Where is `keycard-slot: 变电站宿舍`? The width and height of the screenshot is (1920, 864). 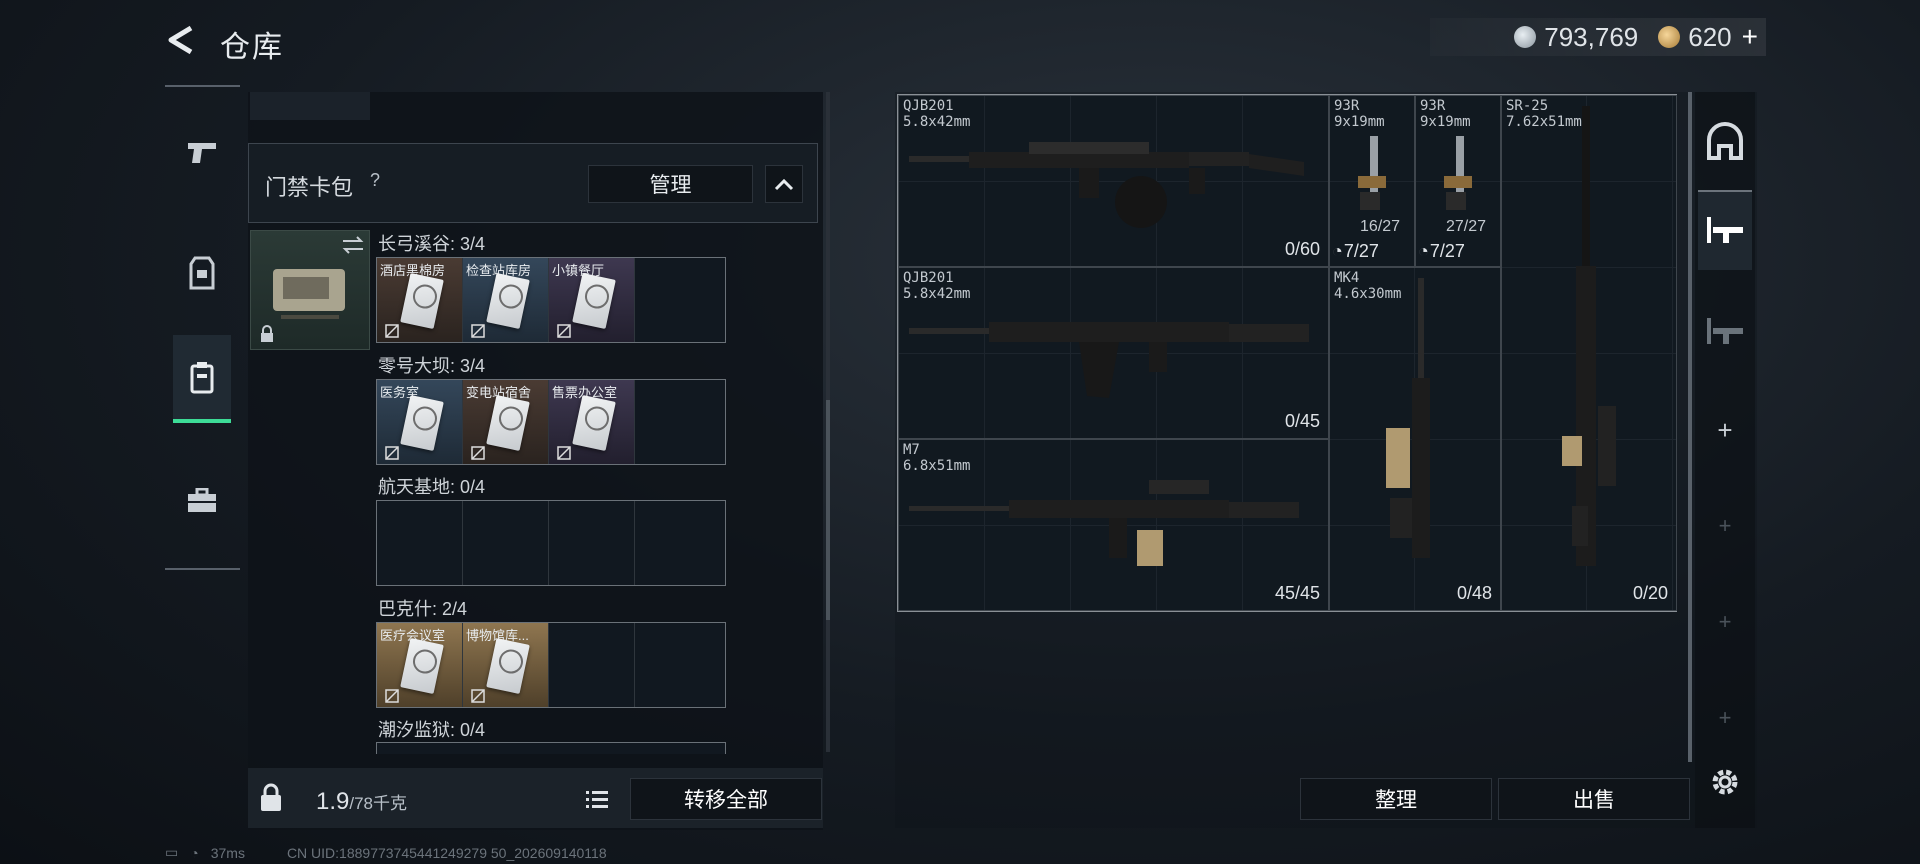
keycard-slot: 变电站宿舍 is located at coordinates (506, 422).